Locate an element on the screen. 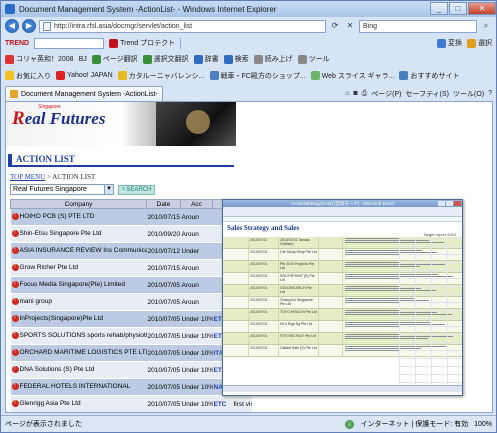 This screenshot has height=433, width=497. maximize-button: □ is located at coordinates (458, 8).